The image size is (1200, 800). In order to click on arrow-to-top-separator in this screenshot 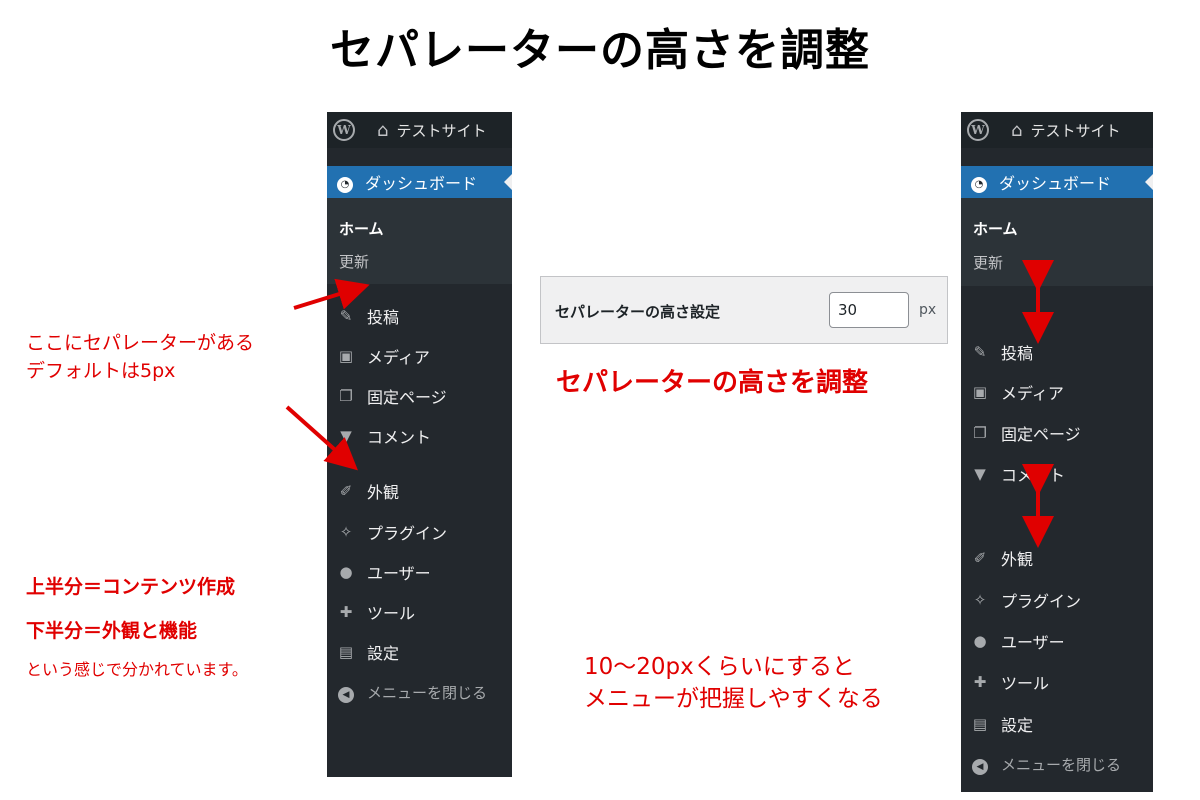, I will do `click(331, 294)`.